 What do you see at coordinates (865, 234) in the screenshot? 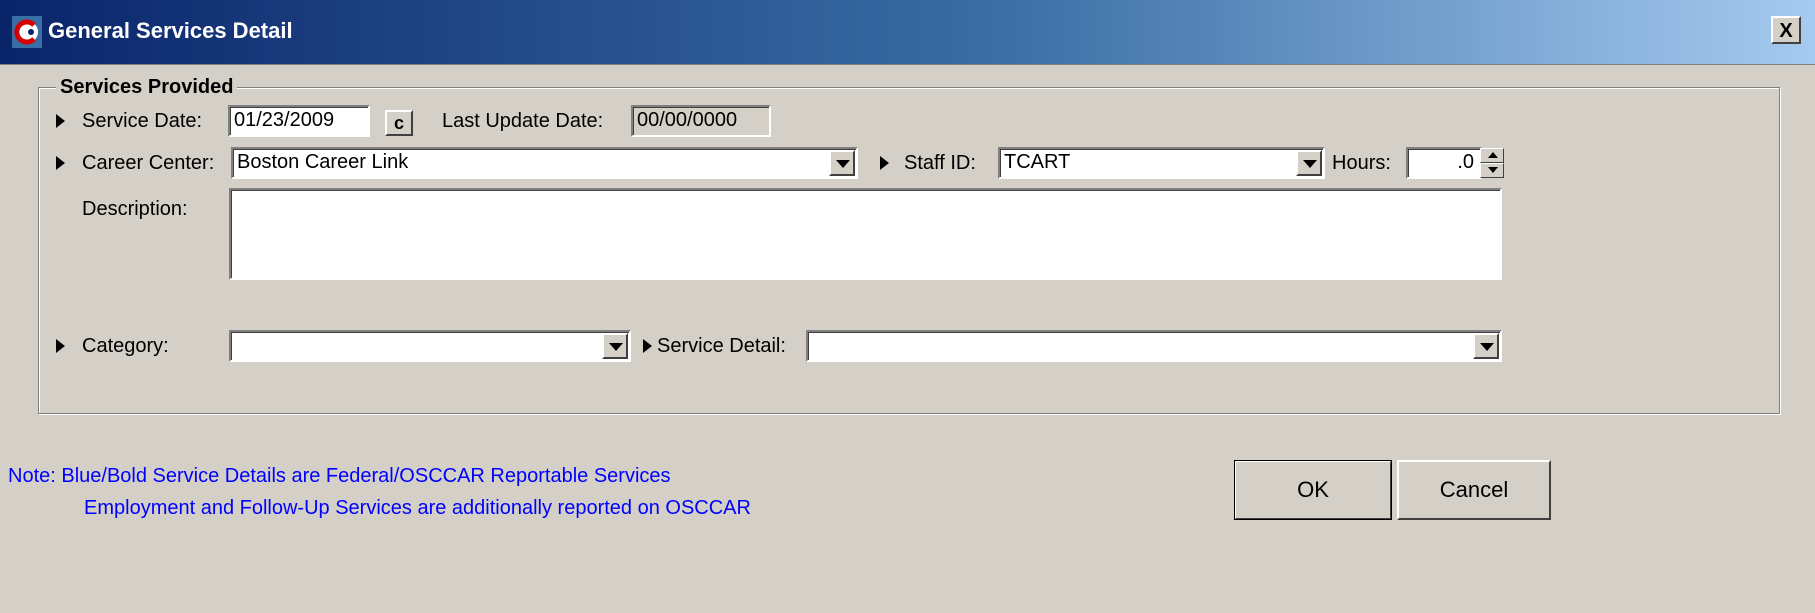
I see `description-textarea` at bounding box center [865, 234].